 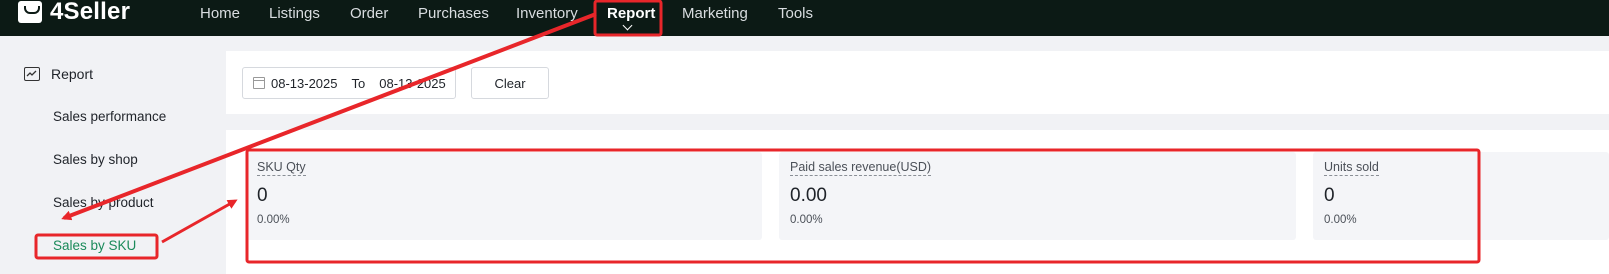 What do you see at coordinates (1461, 196) in the screenshot?
I see `metric-card-units-sold: Units sold 0 0.00%` at bounding box center [1461, 196].